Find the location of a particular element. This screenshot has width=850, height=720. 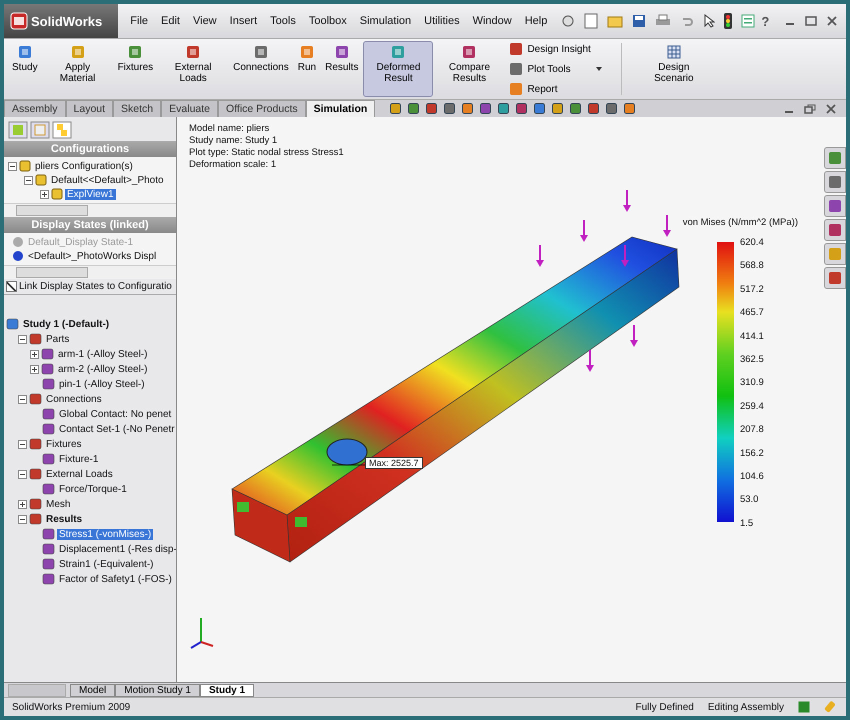

options-icon is located at coordinates (748, 21).